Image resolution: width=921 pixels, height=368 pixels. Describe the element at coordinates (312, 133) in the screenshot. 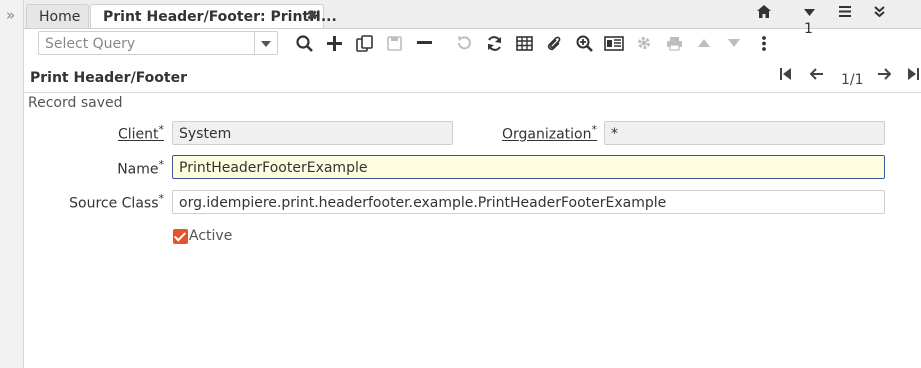

I see `client-field: System` at that location.